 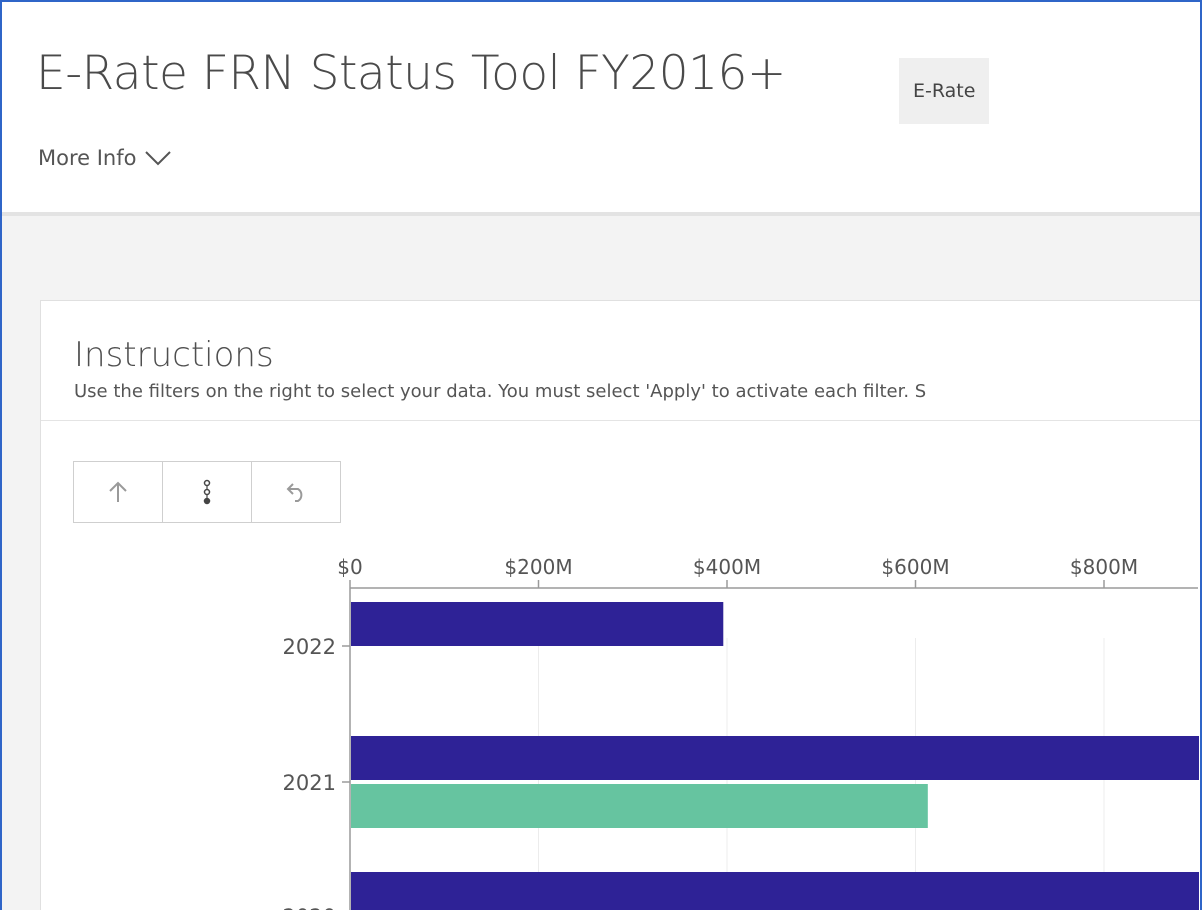 What do you see at coordinates (309, 907) in the screenshot?
I see `y-tick-label: 2020` at bounding box center [309, 907].